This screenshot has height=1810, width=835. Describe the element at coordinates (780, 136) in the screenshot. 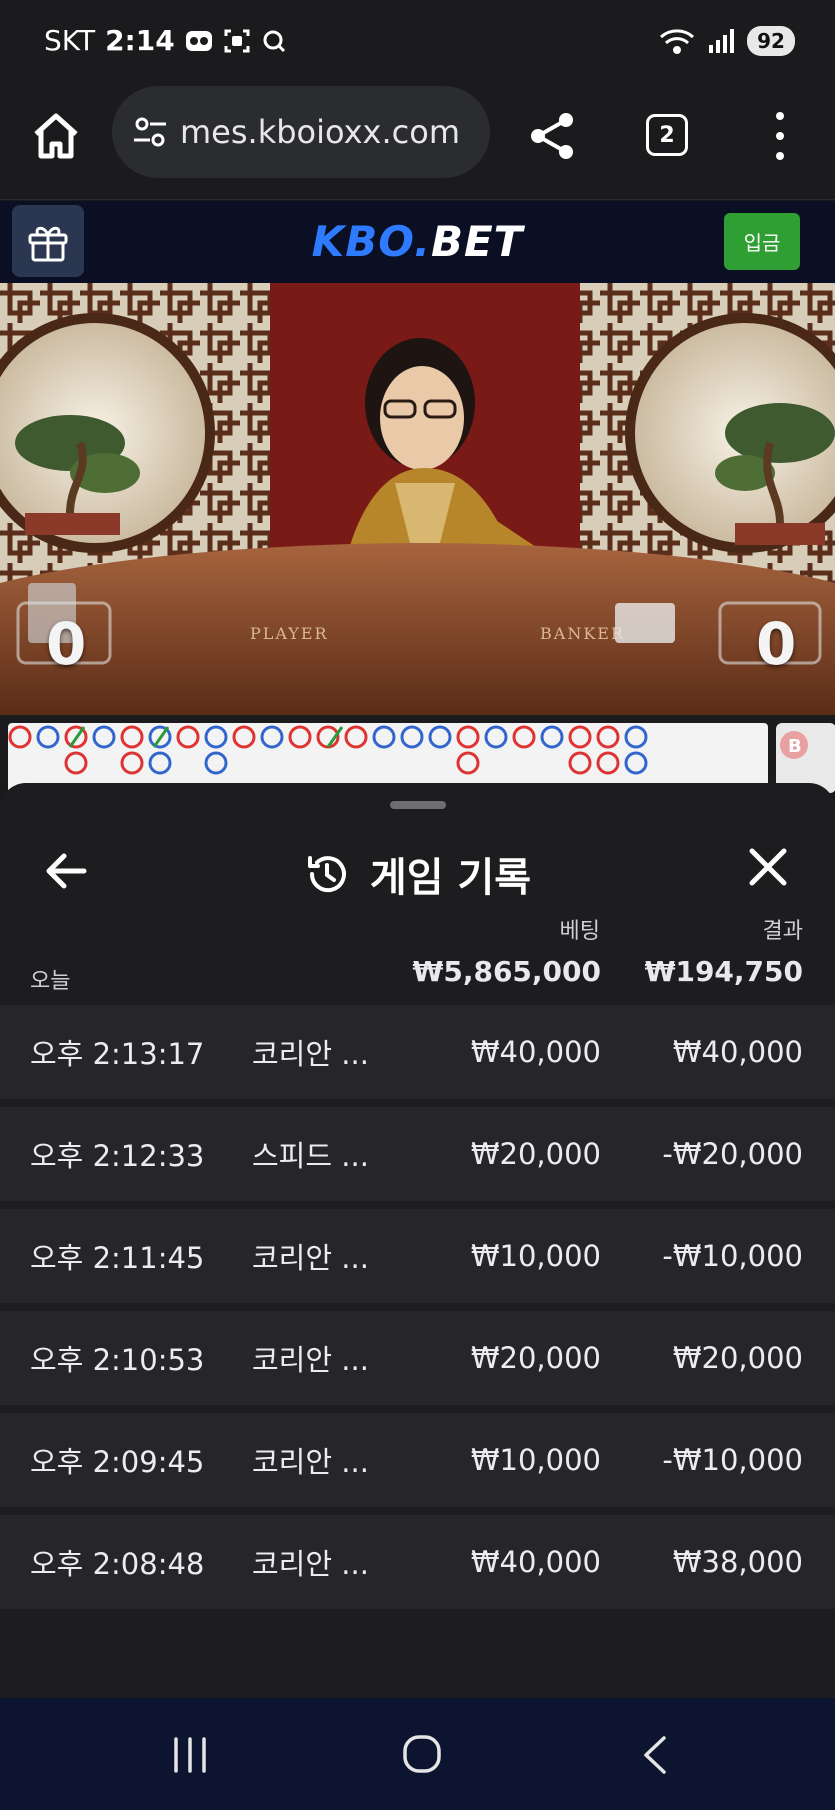

I see `more-menu-icon` at that location.